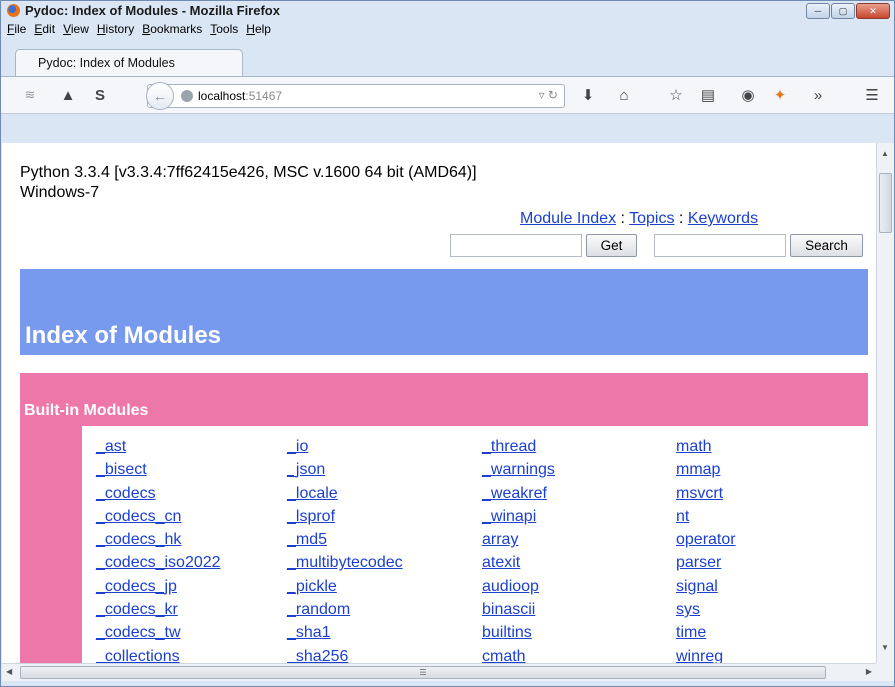  I want to click on firefox-icon, so click(13, 10).